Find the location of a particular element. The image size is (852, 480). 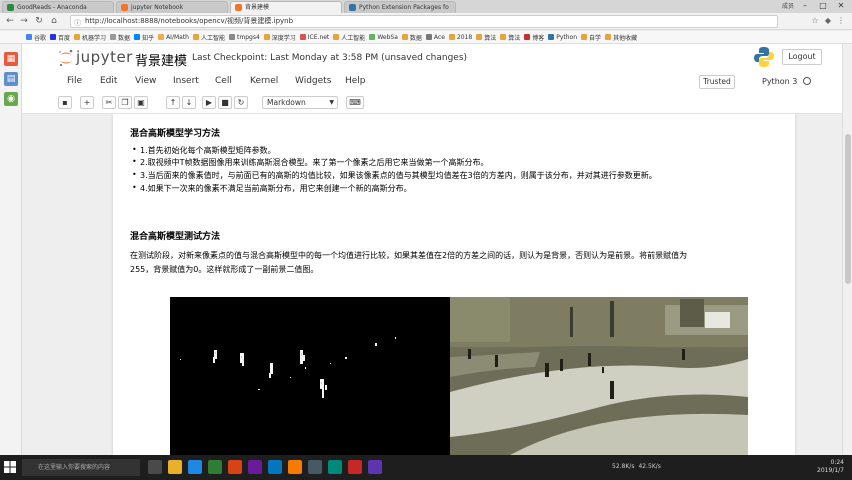

bookmark-item: 其他收藏 is located at coordinates (621, 37).